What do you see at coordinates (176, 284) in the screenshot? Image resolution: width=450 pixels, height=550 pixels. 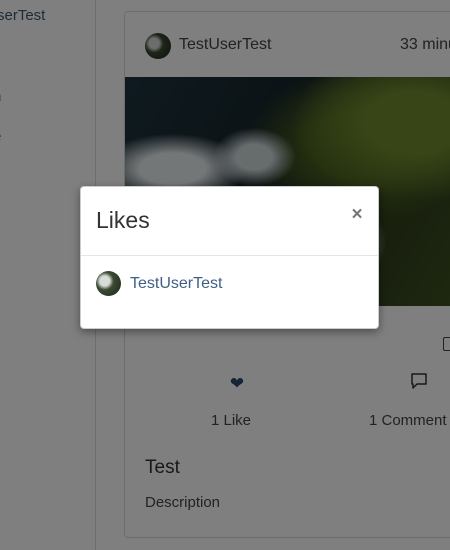 I see `like-user-link: TestUserTest` at bounding box center [176, 284].